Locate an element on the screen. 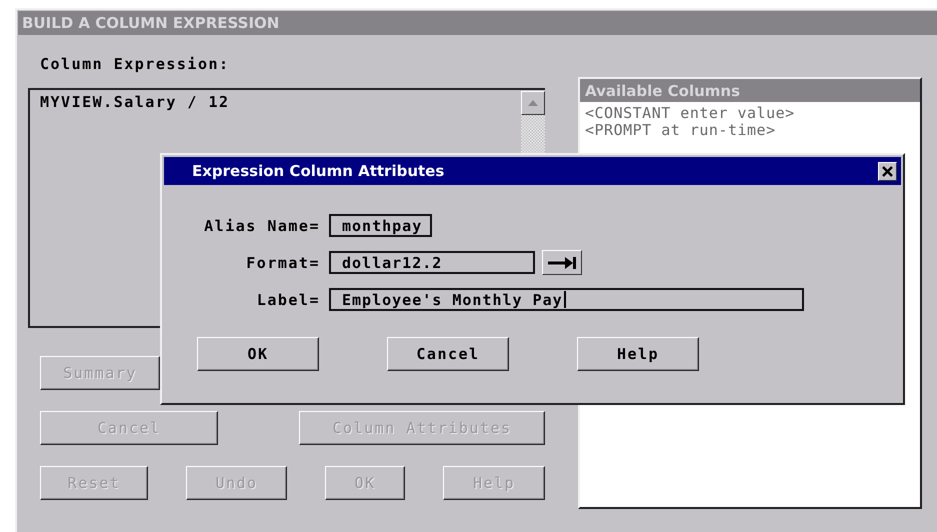 Image resolution: width=937 pixels, height=532 pixels. list-item: <CONSTANT enter value> is located at coordinates (750, 113).